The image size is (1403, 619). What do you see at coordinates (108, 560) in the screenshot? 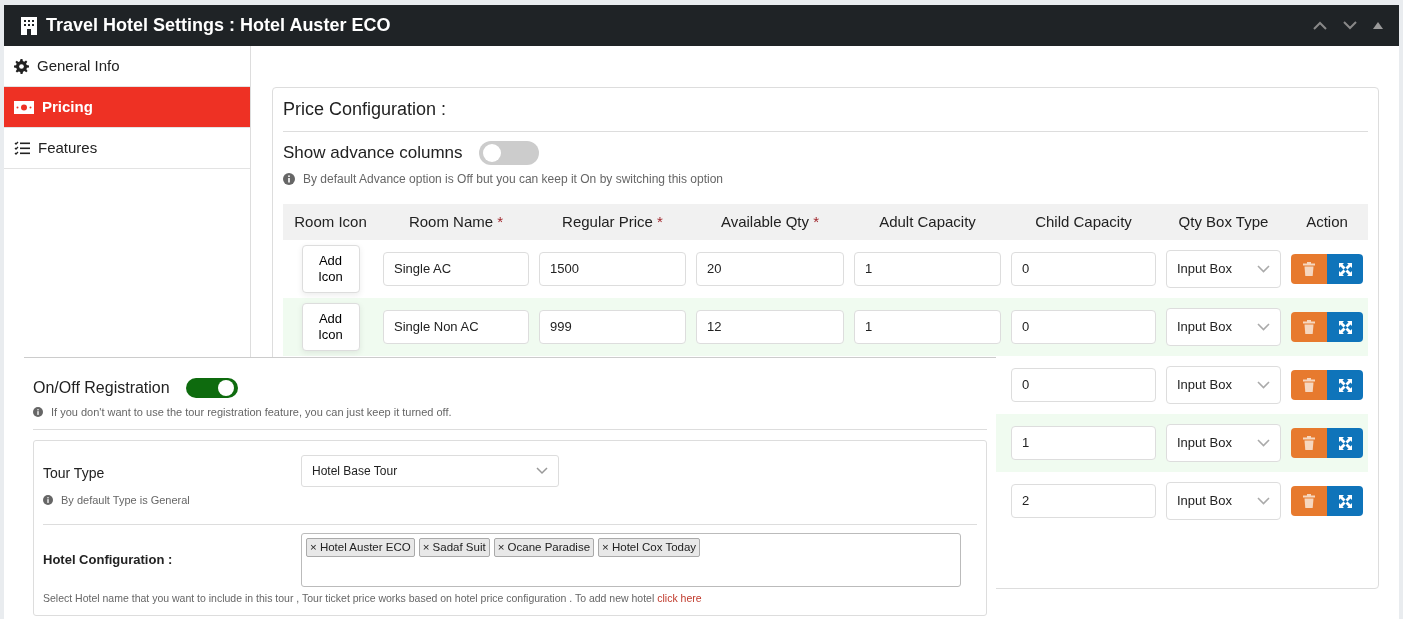
I see `field-label: Hotel Configuration :` at bounding box center [108, 560].